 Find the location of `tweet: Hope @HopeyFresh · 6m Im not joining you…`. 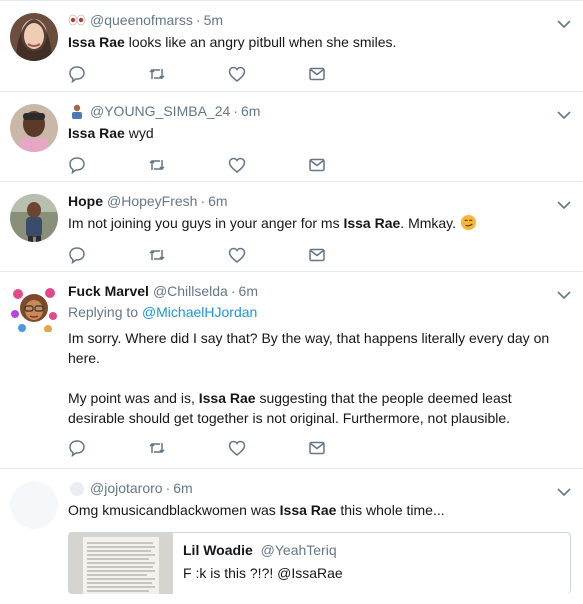

tweet: Hope @HopeyFresh · 6m Im not joining you… is located at coordinates (291, 227).